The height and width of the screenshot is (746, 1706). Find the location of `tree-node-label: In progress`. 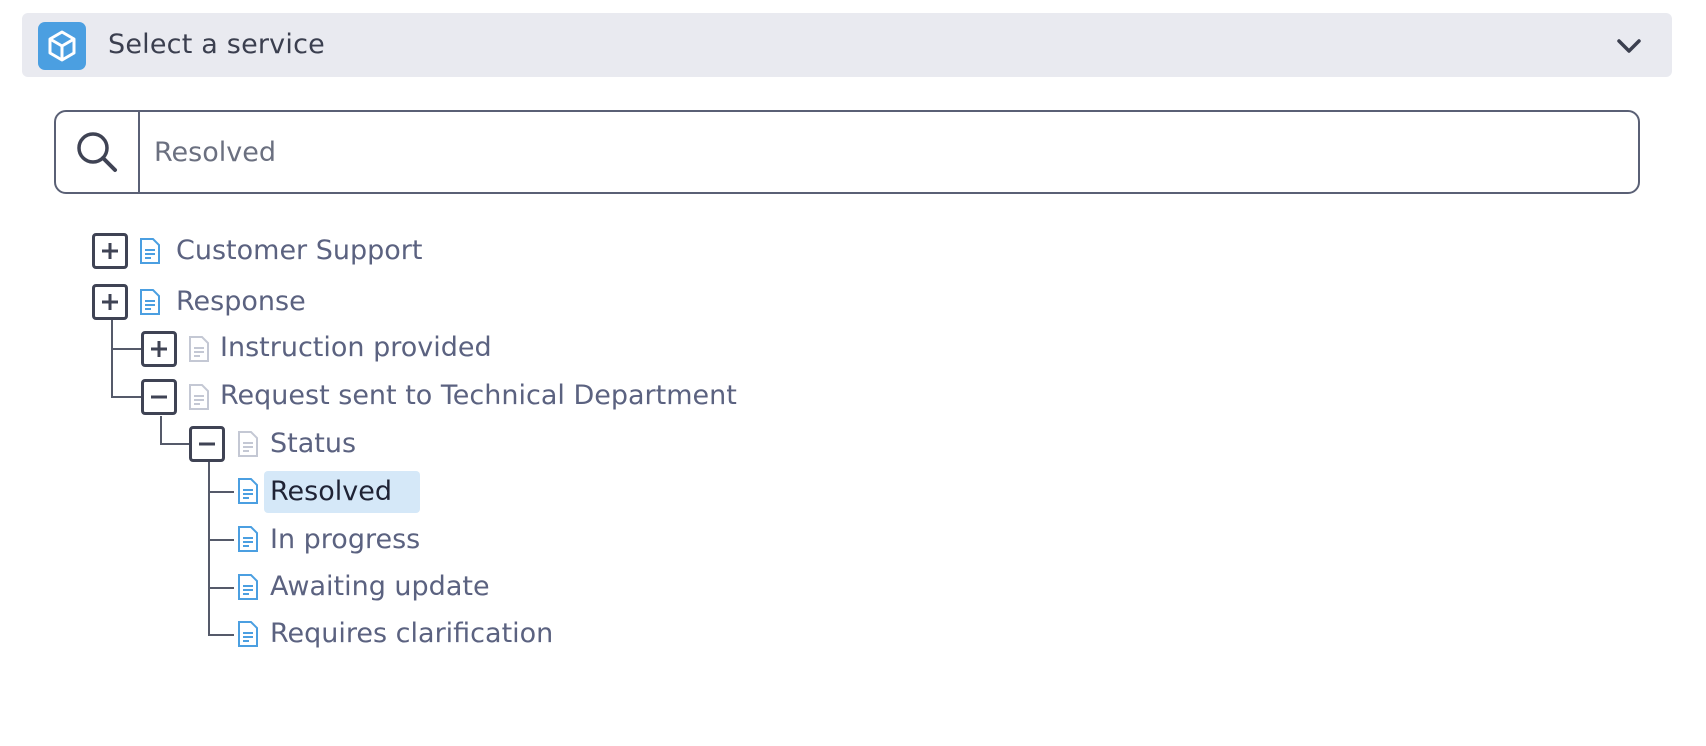

tree-node-label: In progress is located at coordinates (345, 540).